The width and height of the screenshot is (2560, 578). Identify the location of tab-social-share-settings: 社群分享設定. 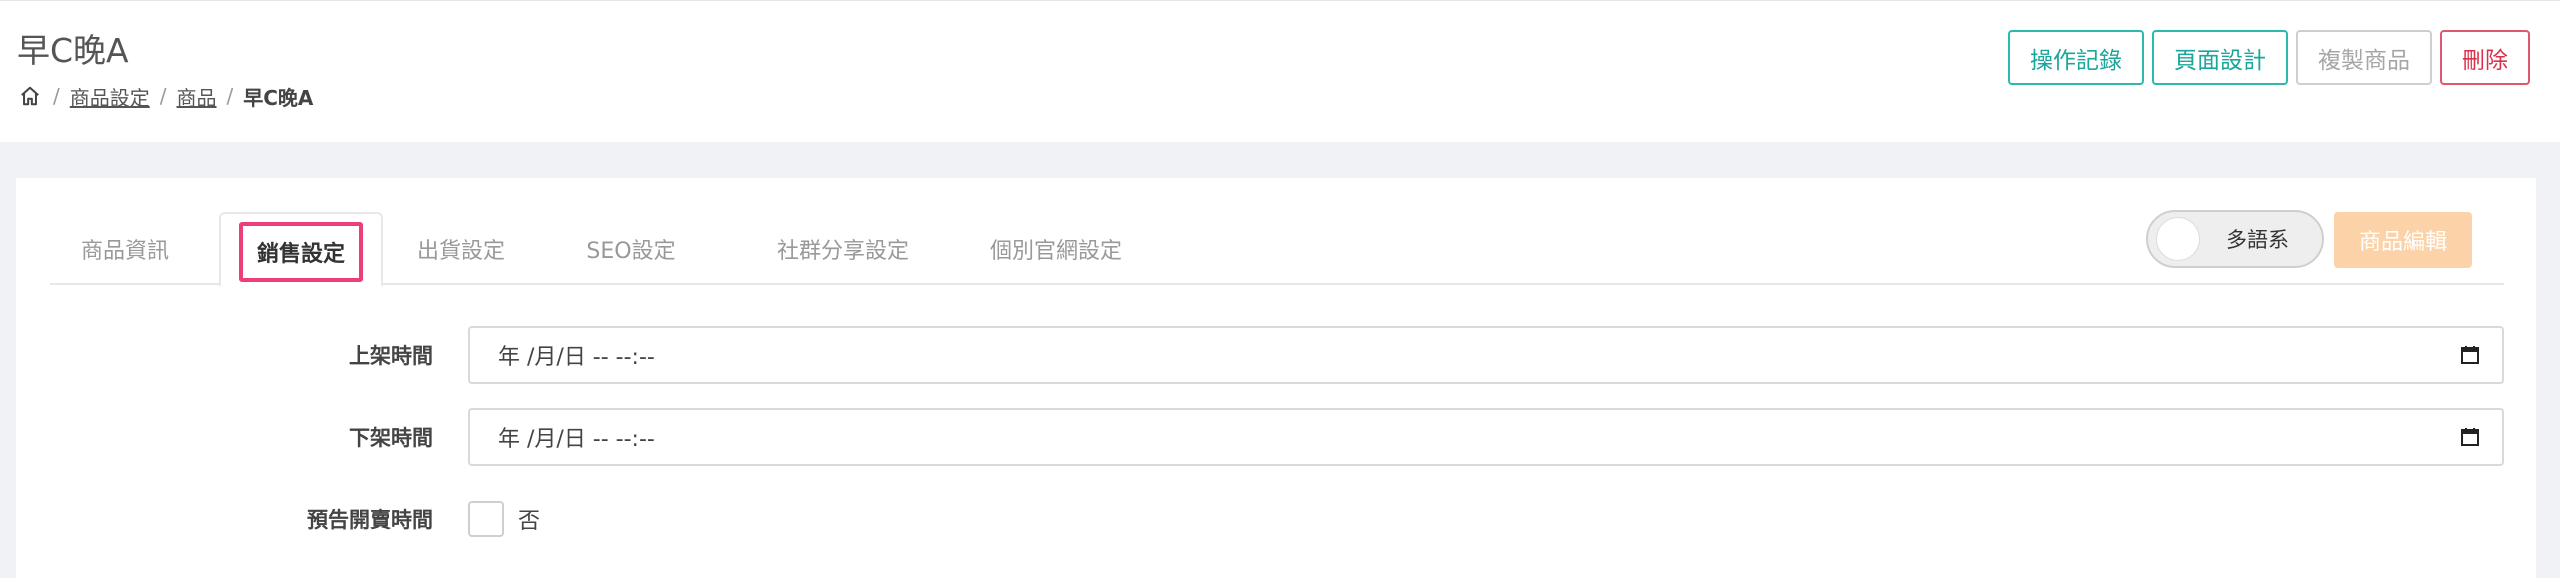
(843, 248).